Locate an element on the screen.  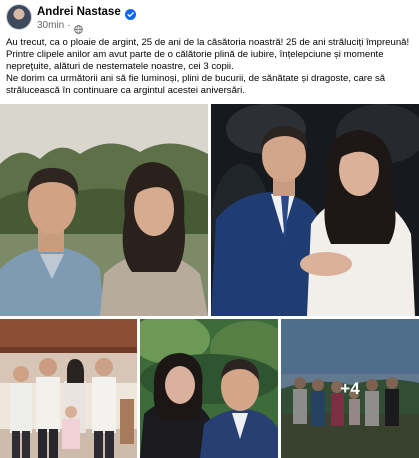
verified-badge-icon is located at coordinates (130, 13).